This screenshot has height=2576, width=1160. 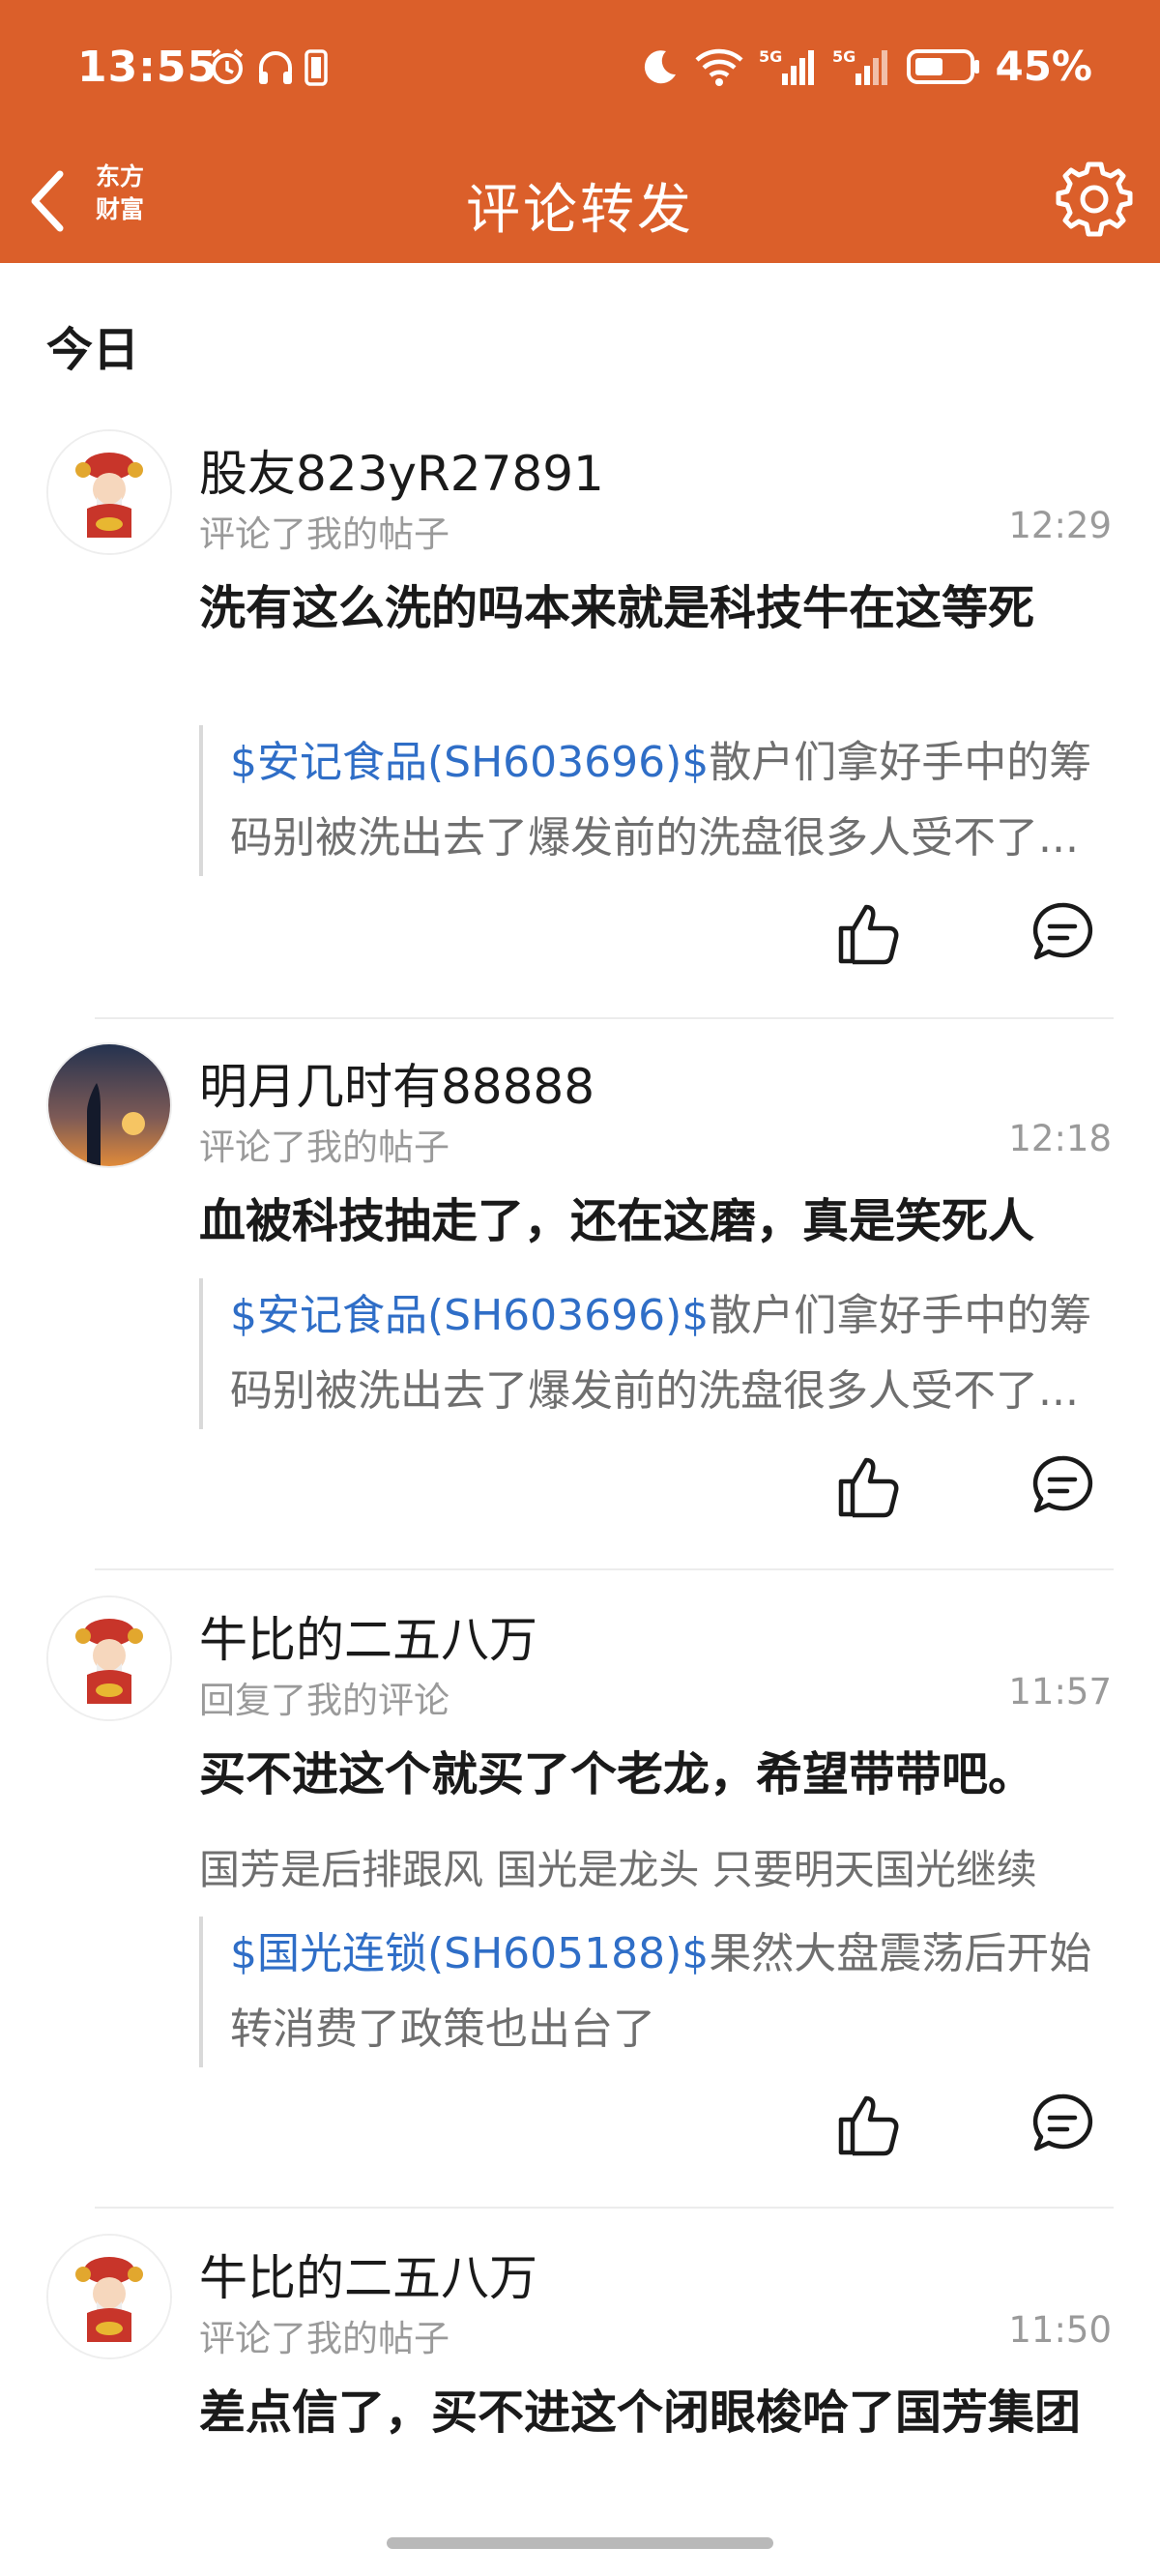 What do you see at coordinates (860, 66) in the screenshot?
I see `signal-5g-icon-2: 5G` at bounding box center [860, 66].